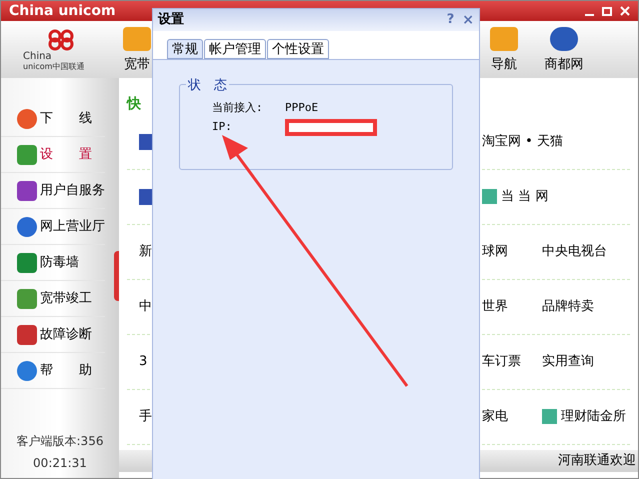 This screenshot has width=639, height=479. Describe the element at coordinates (53, 335) in the screenshot. I see `sidebar-item: 故障诊断` at that location.